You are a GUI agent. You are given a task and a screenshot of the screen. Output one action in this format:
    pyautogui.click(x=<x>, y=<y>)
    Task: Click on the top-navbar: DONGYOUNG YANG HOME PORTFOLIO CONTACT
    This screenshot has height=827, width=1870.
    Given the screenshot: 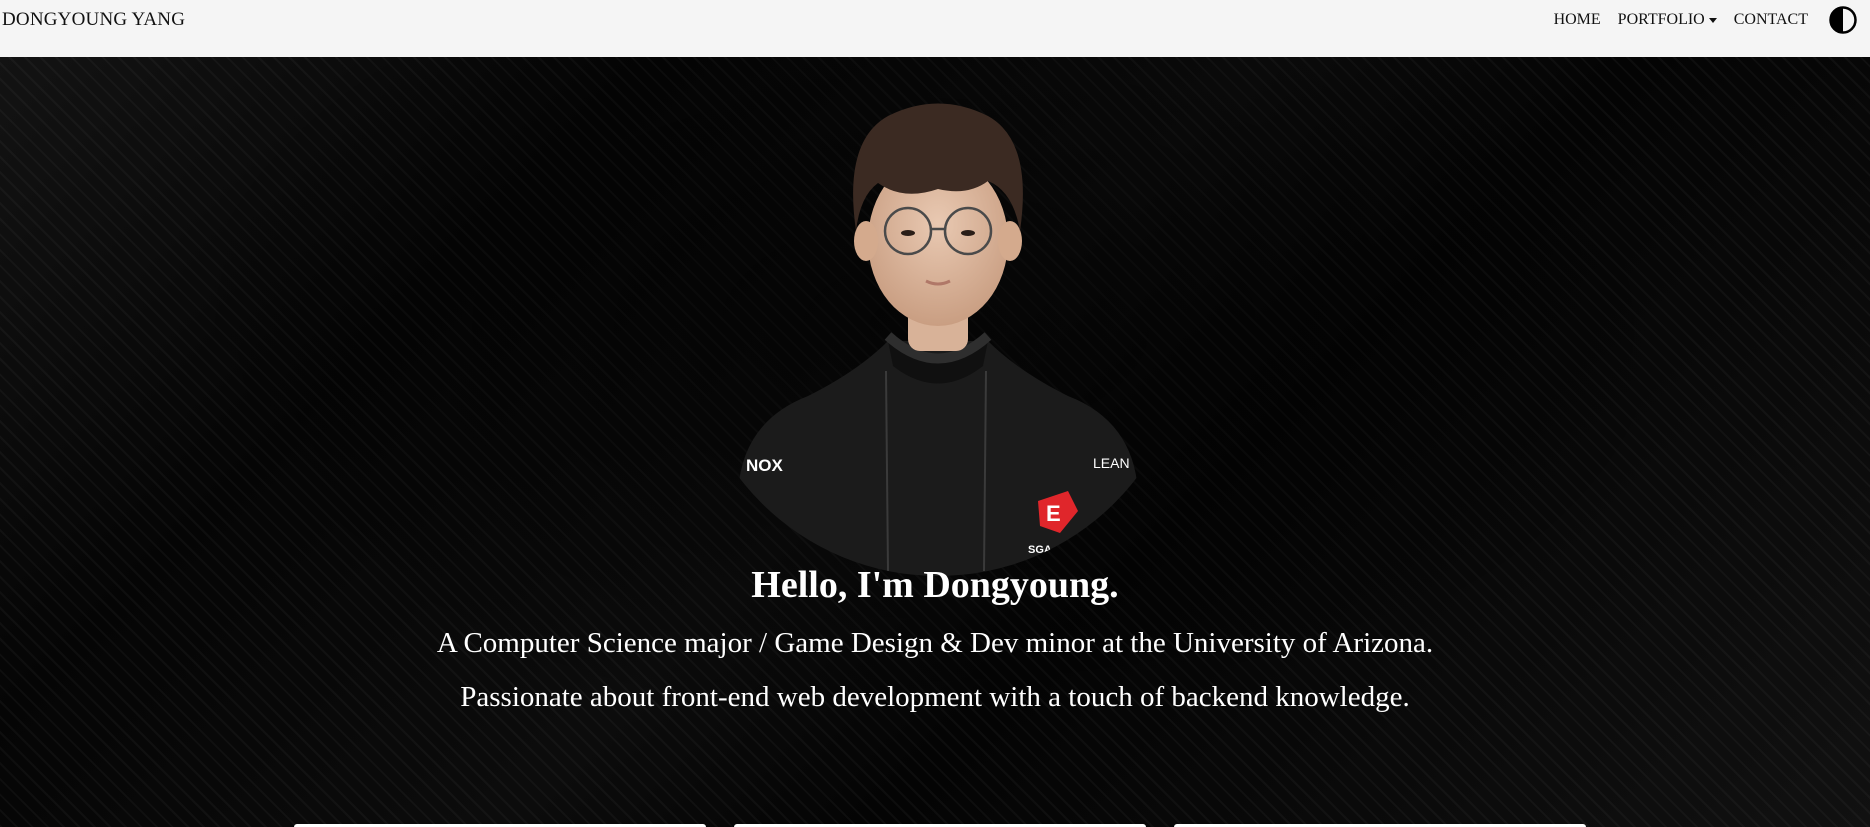 What is the action you would take?
    pyautogui.click(x=935, y=28)
    